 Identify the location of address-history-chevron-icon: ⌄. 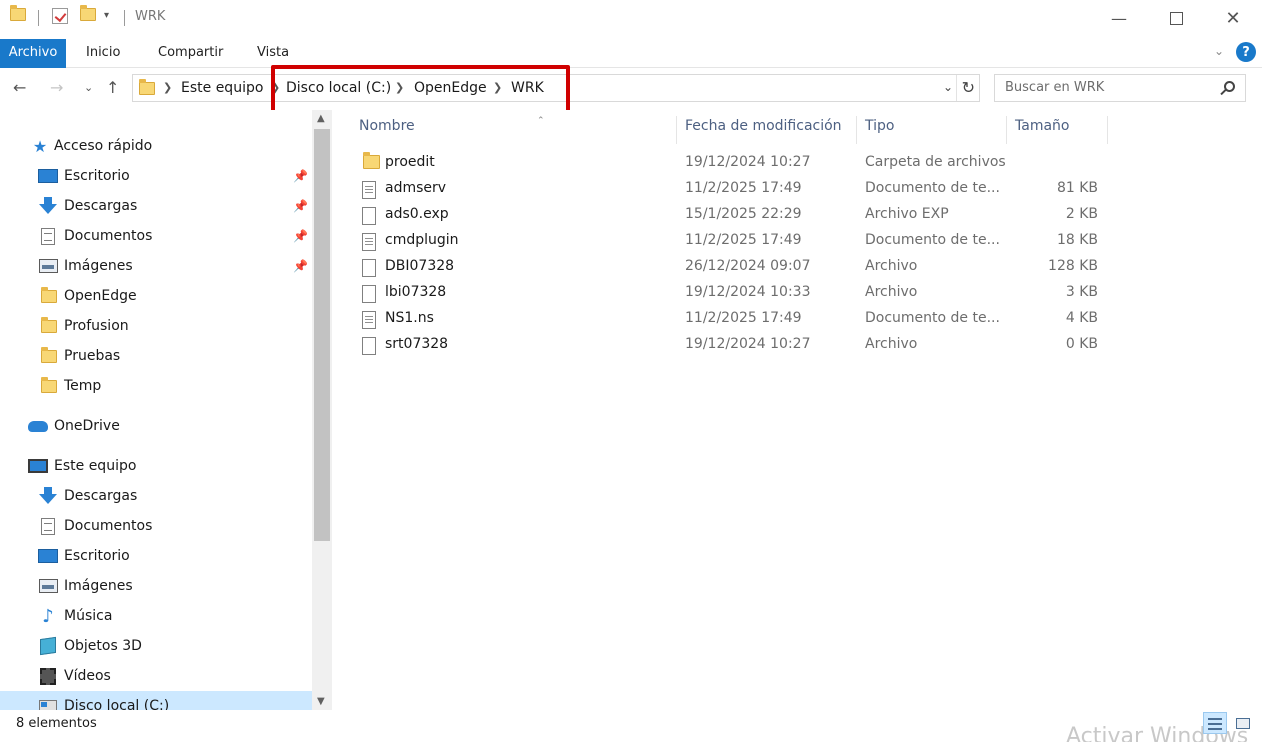
(948, 87).